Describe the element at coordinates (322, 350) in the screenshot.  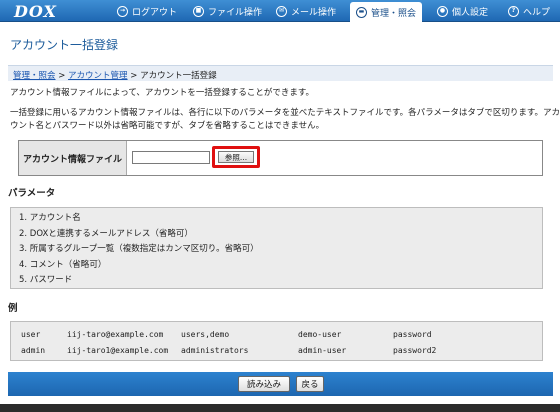
I see `example-cell: admin-user` at that location.